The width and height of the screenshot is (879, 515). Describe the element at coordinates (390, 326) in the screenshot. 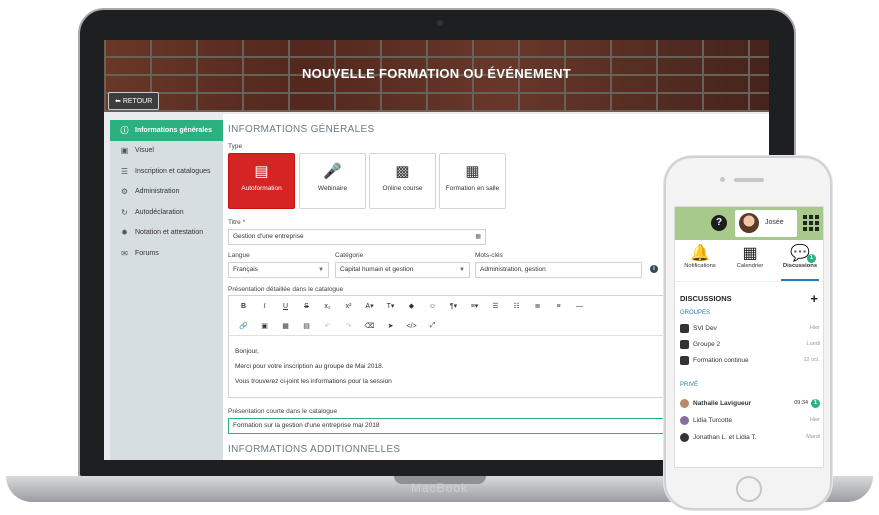

I see `cursor-icon: ➤` at that location.